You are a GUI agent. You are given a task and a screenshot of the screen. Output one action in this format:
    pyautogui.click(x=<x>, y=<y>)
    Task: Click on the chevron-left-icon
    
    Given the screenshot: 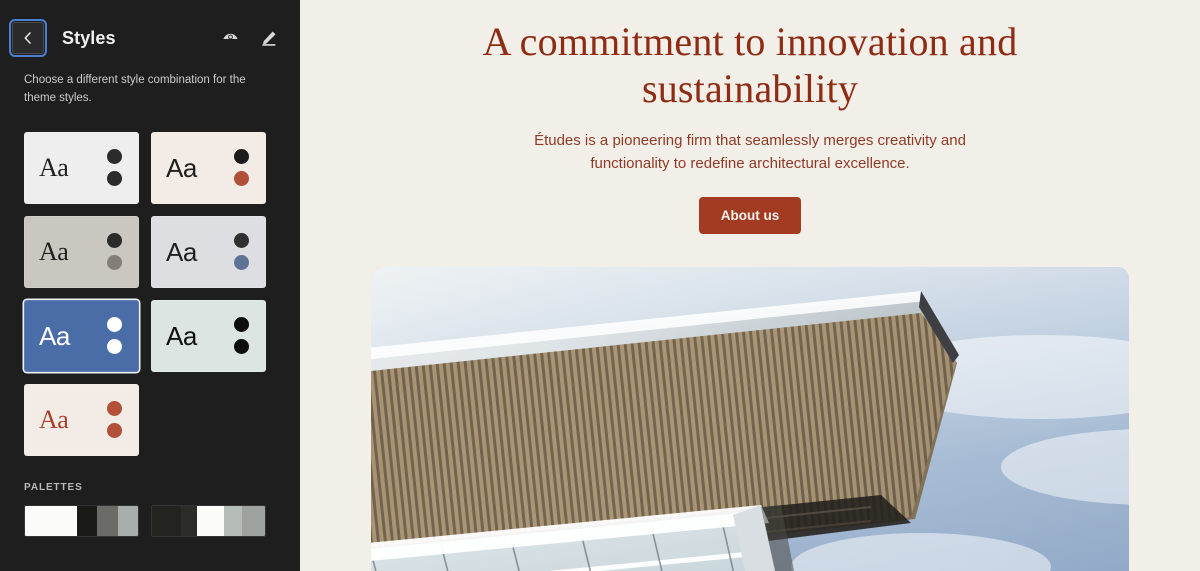 What is the action you would take?
    pyautogui.click(x=27, y=38)
    